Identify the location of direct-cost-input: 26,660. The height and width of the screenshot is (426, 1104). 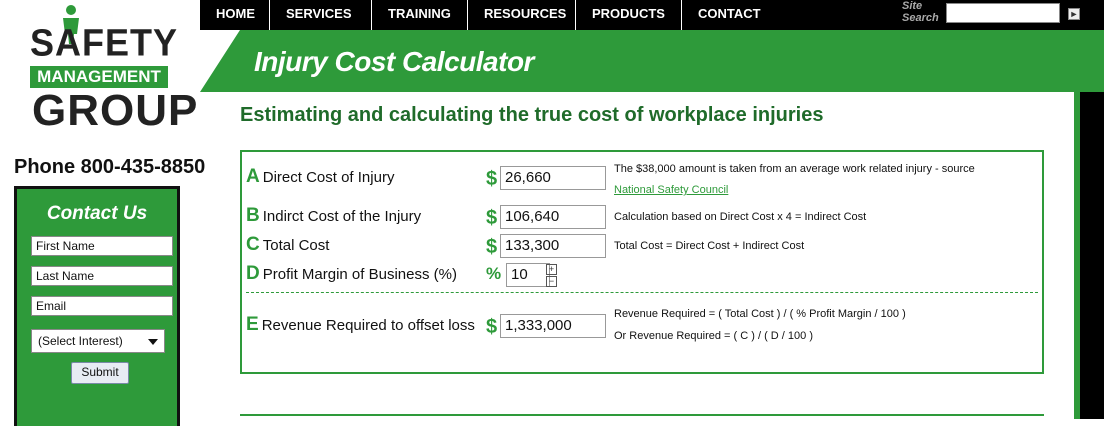
(553, 178).